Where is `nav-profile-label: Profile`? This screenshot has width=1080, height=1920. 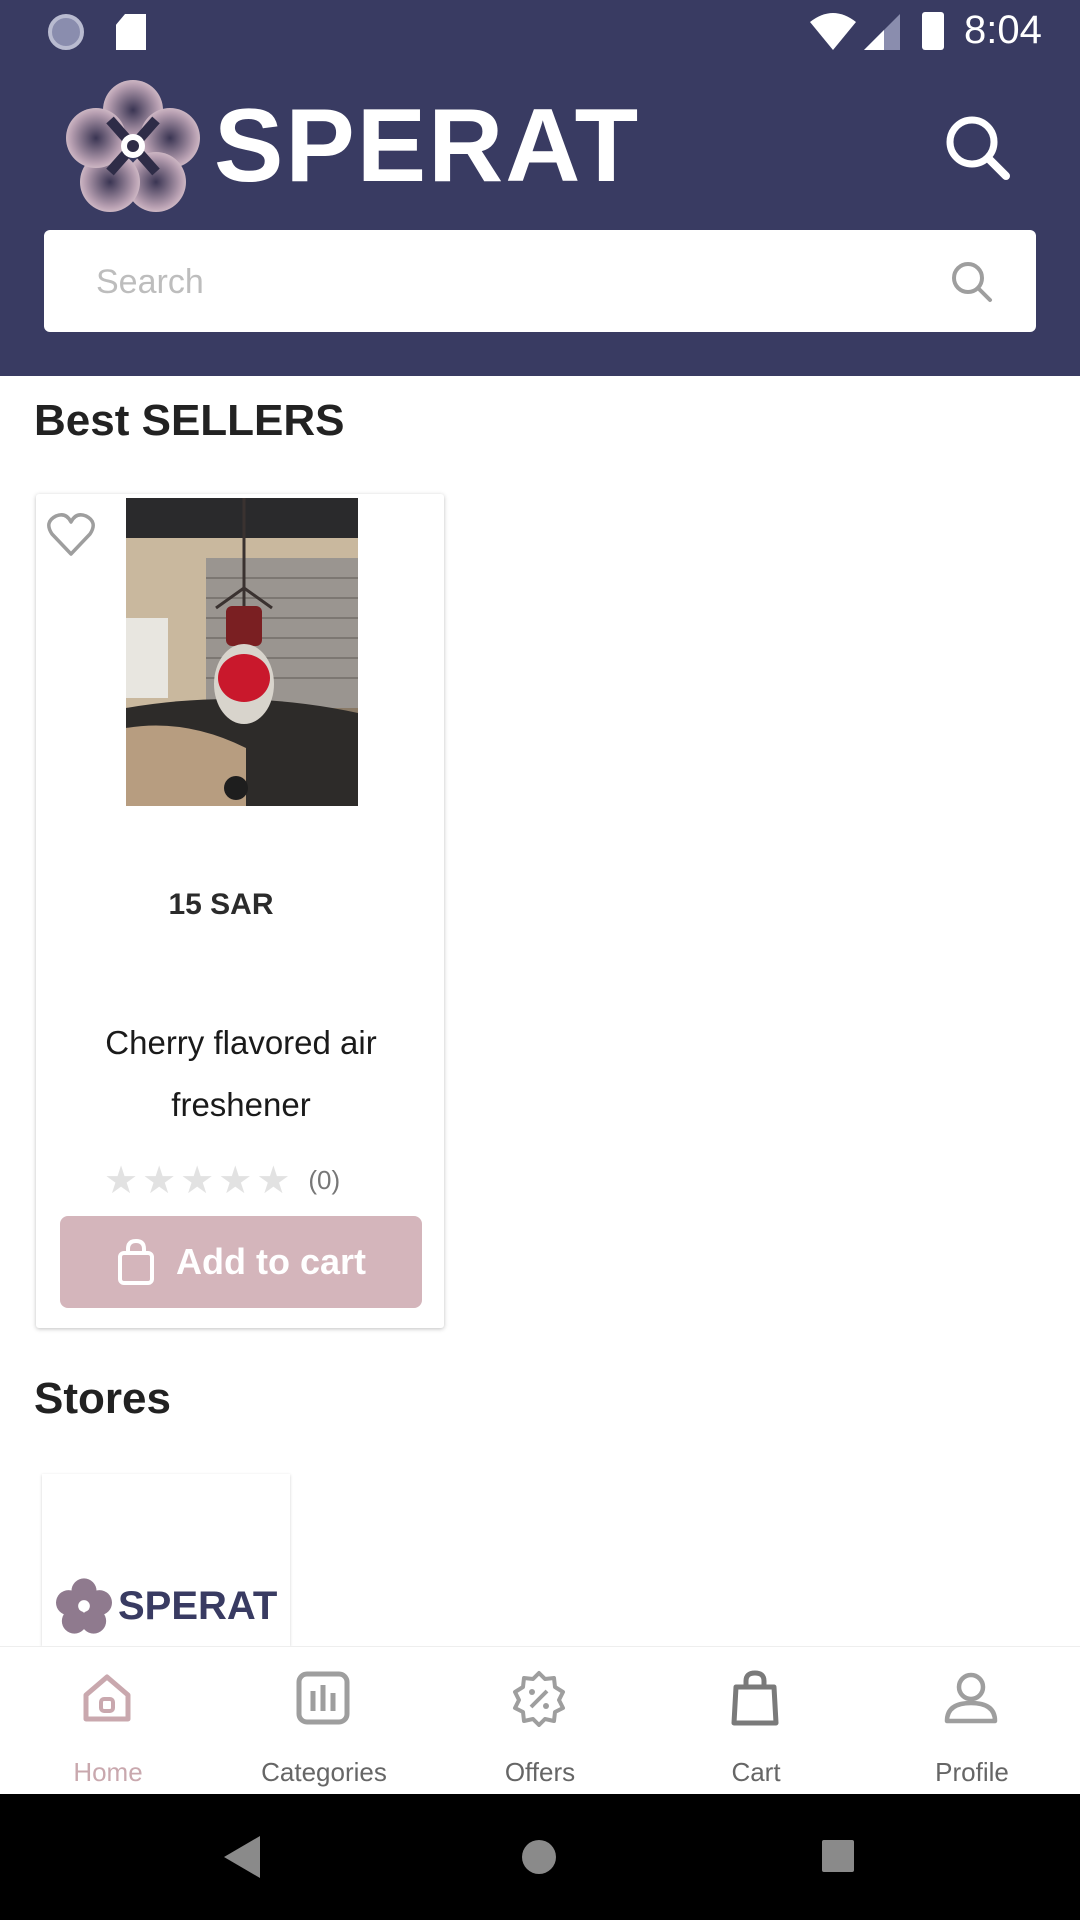
nav-profile-label: Profile is located at coordinates (972, 1772).